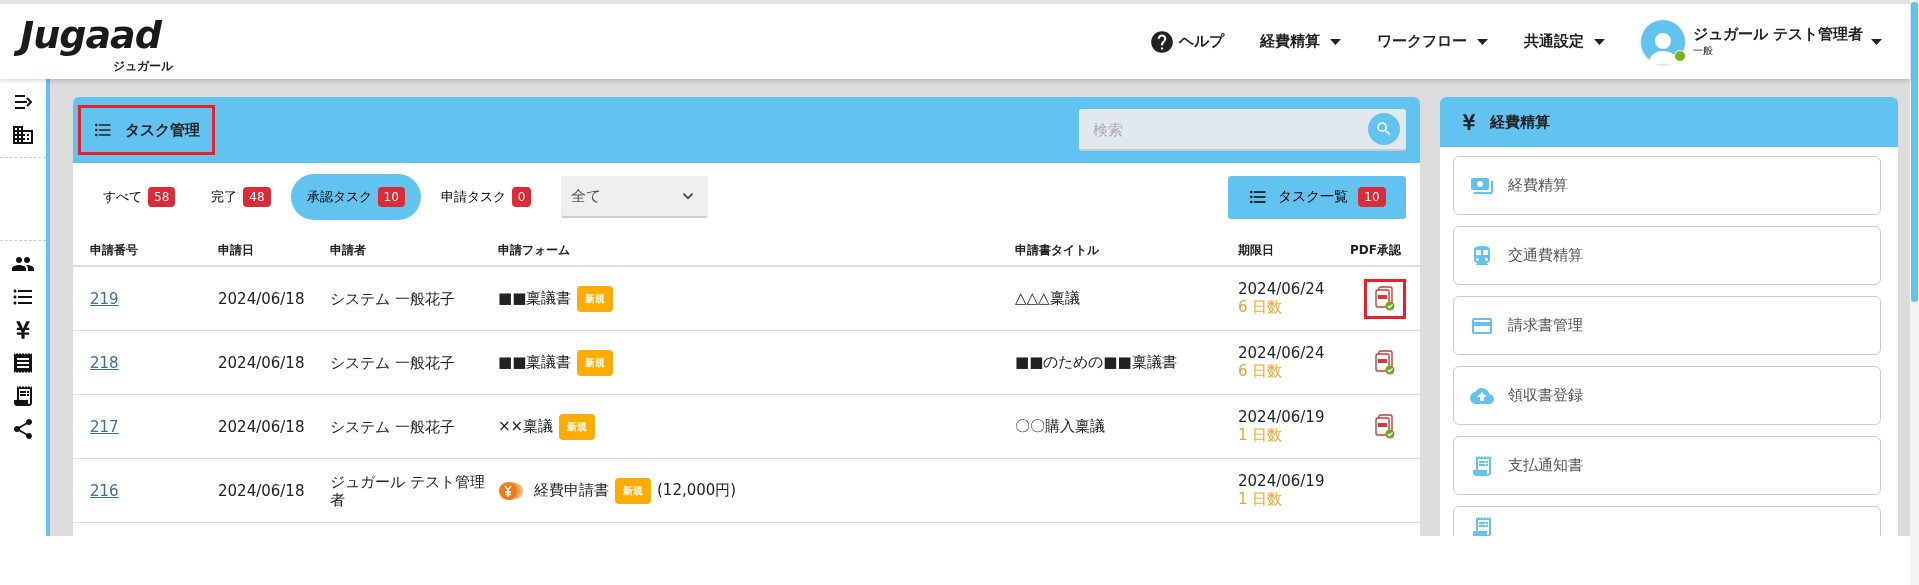 The image size is (1919, 585). I want to click on search-field: 検索, so click(1242, 130).